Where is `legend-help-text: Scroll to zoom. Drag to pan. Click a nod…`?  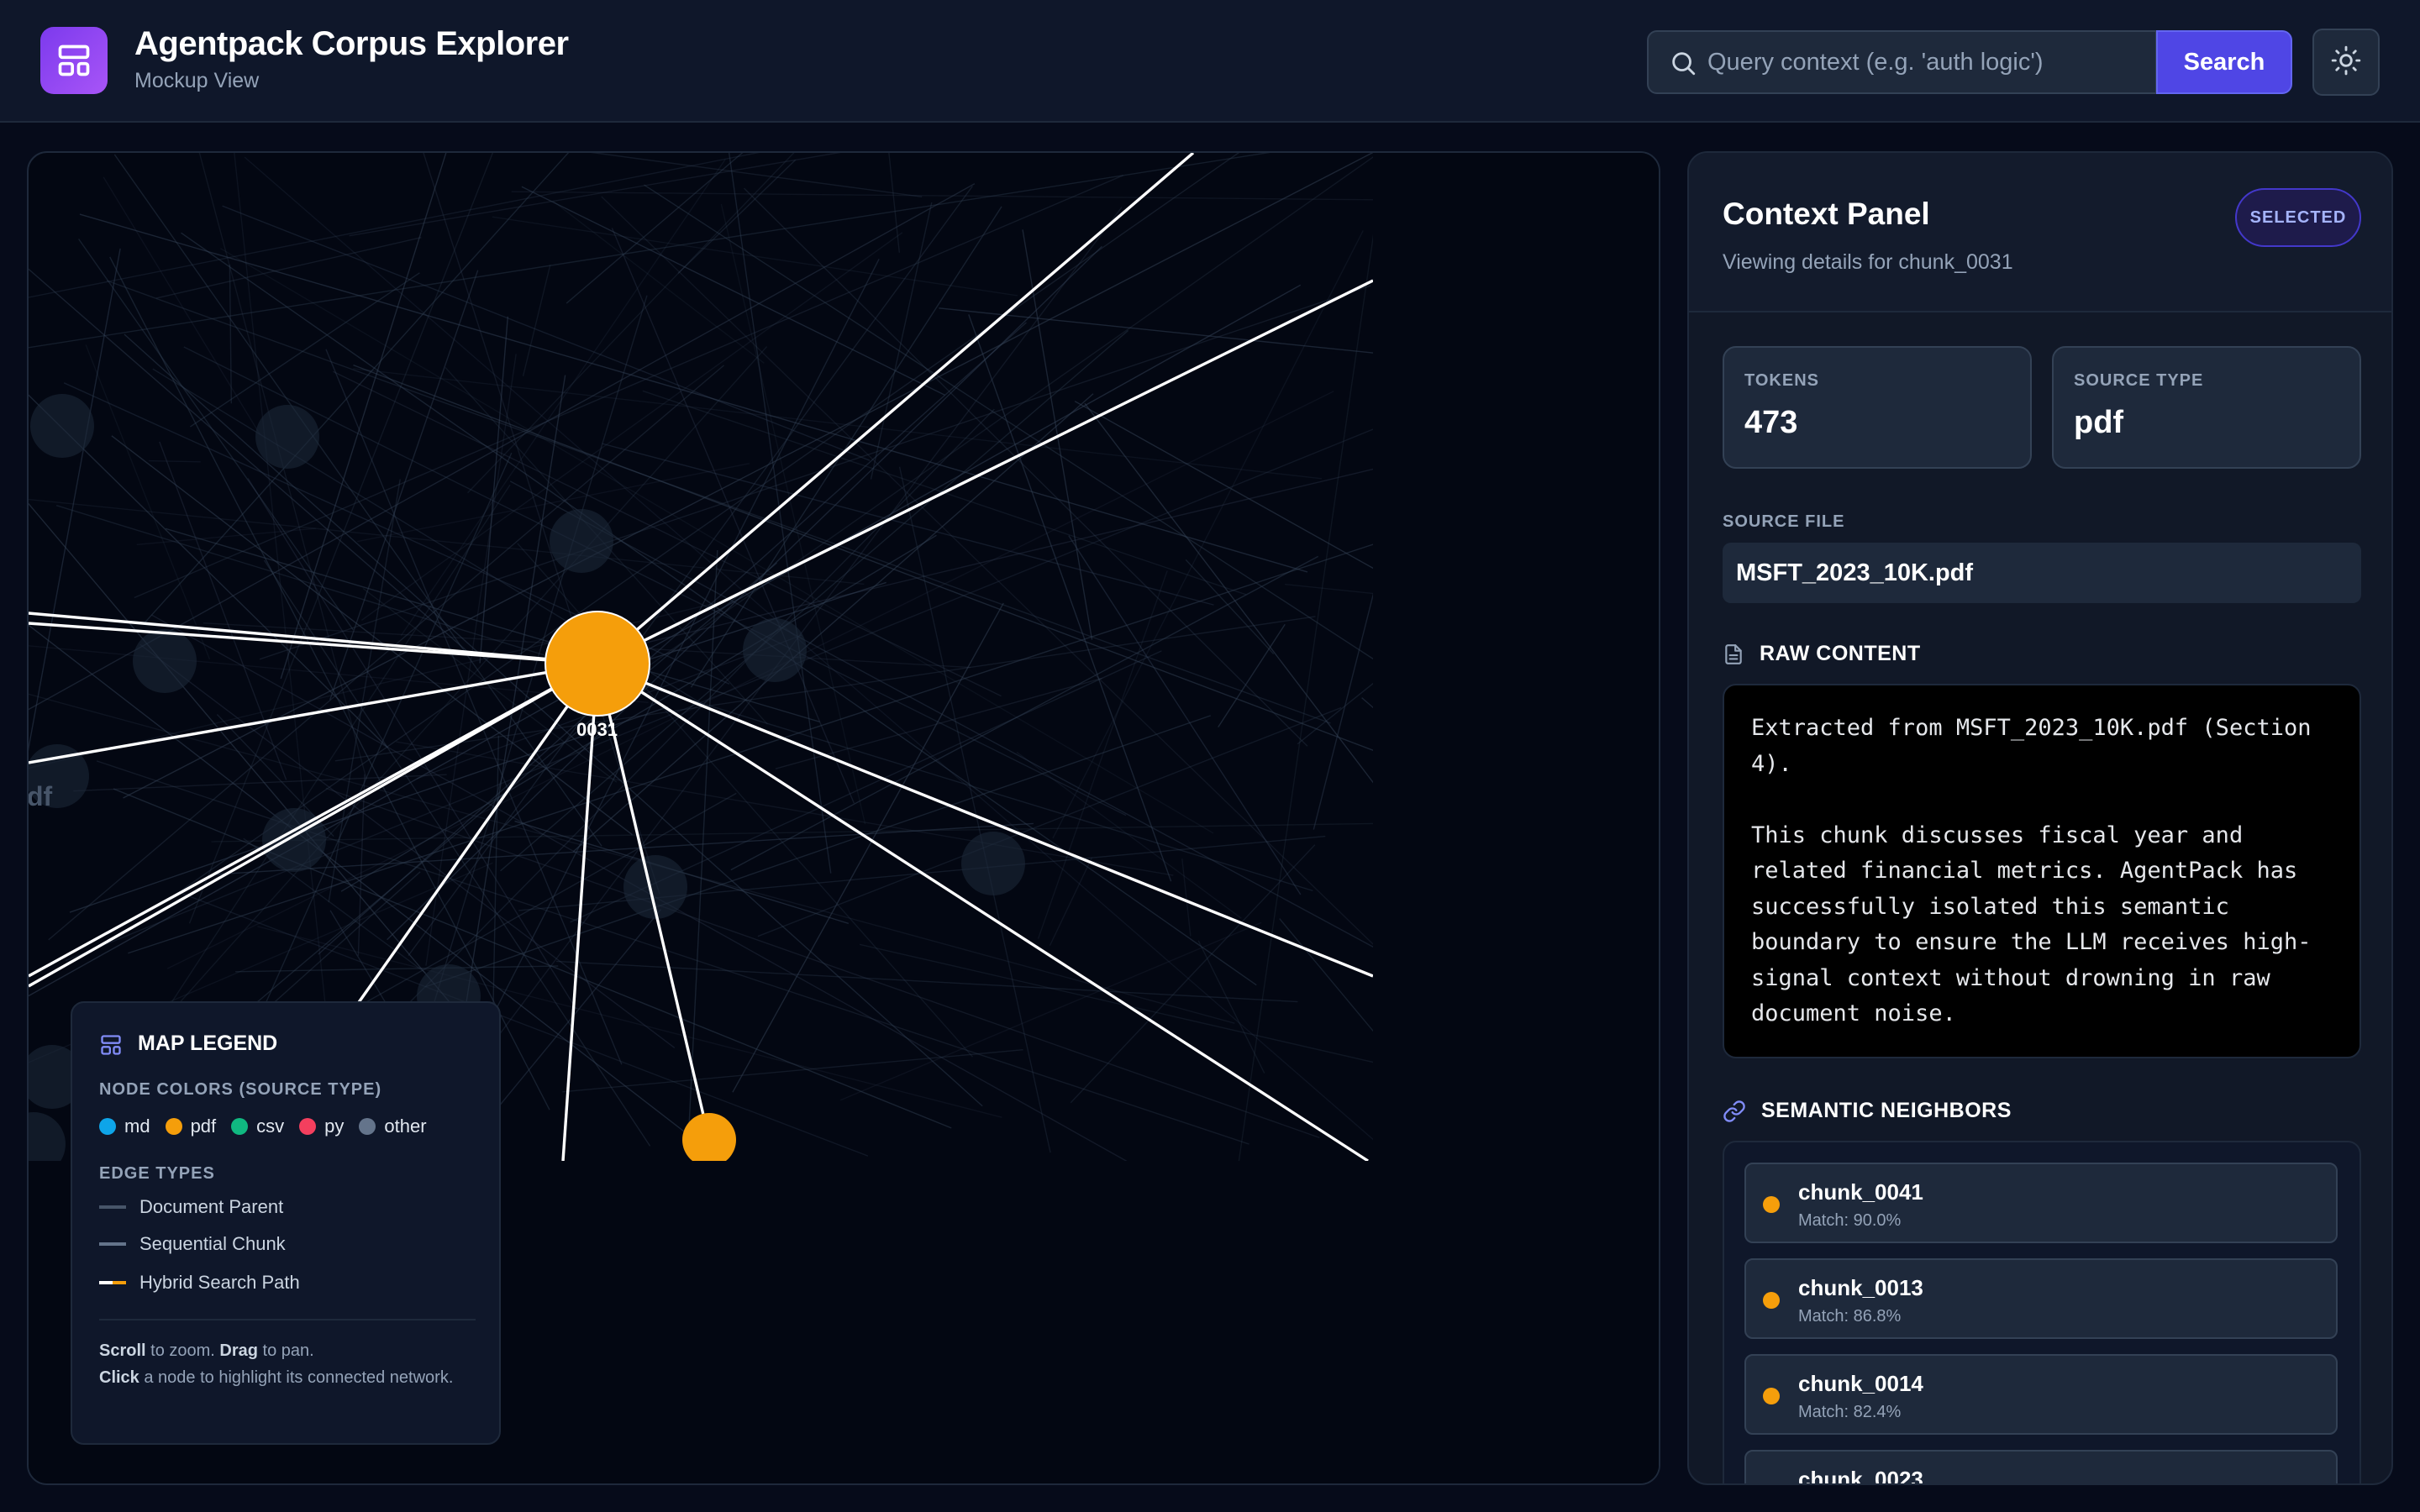
legend-help-text: Scroll to zoom. Drag to pan. Click a nod… is located at coordinates (276, 1364).